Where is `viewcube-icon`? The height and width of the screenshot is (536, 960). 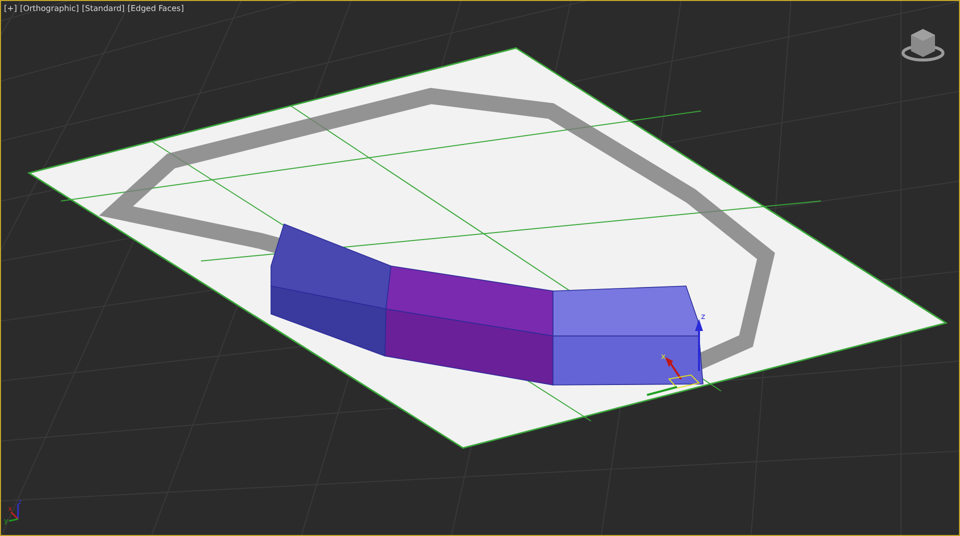
viewcube-icon is located at coordinates (923, 45).